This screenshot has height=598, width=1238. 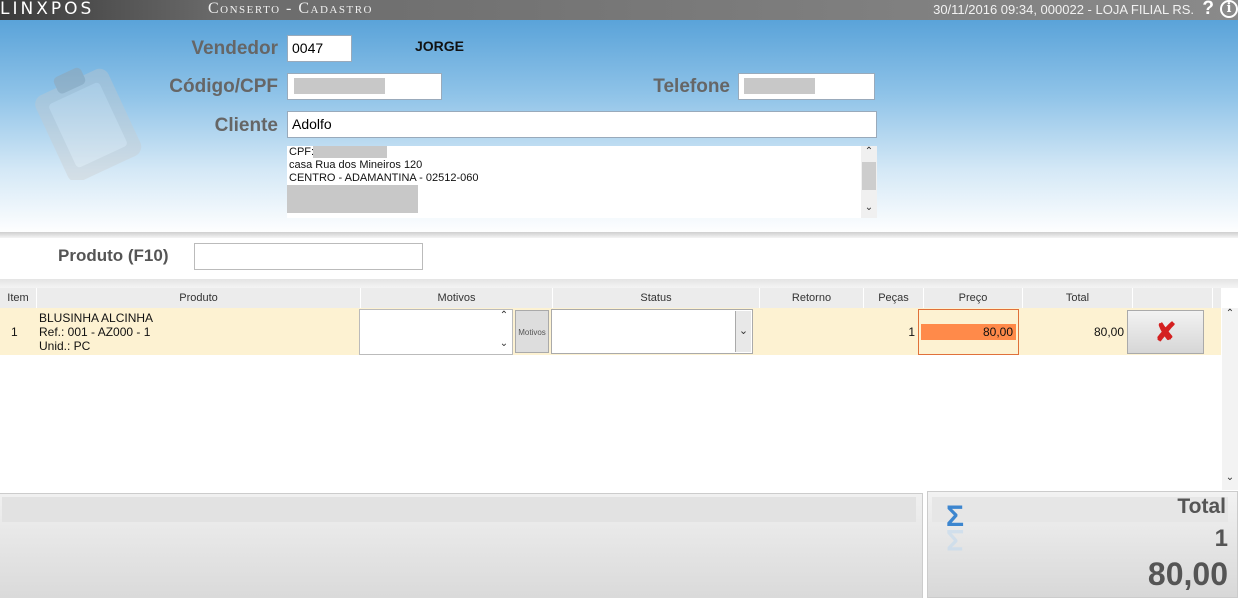 I want to click on status-select: ⌄, so click(x=652, y=331).